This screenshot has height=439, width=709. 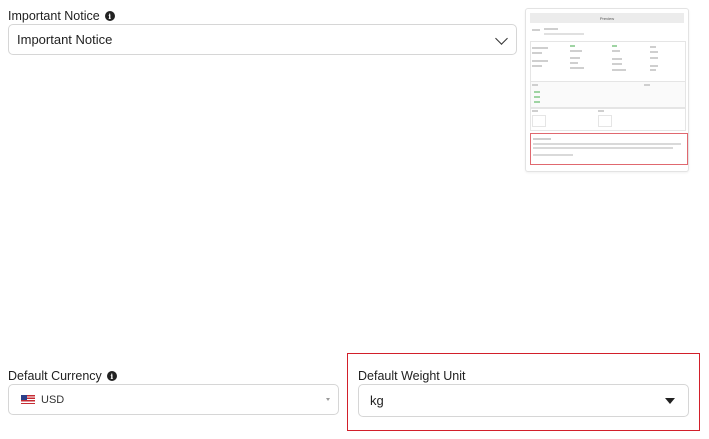 I want to click on default-currency-label-row: Default Currency i, so click(x=62, y=376).